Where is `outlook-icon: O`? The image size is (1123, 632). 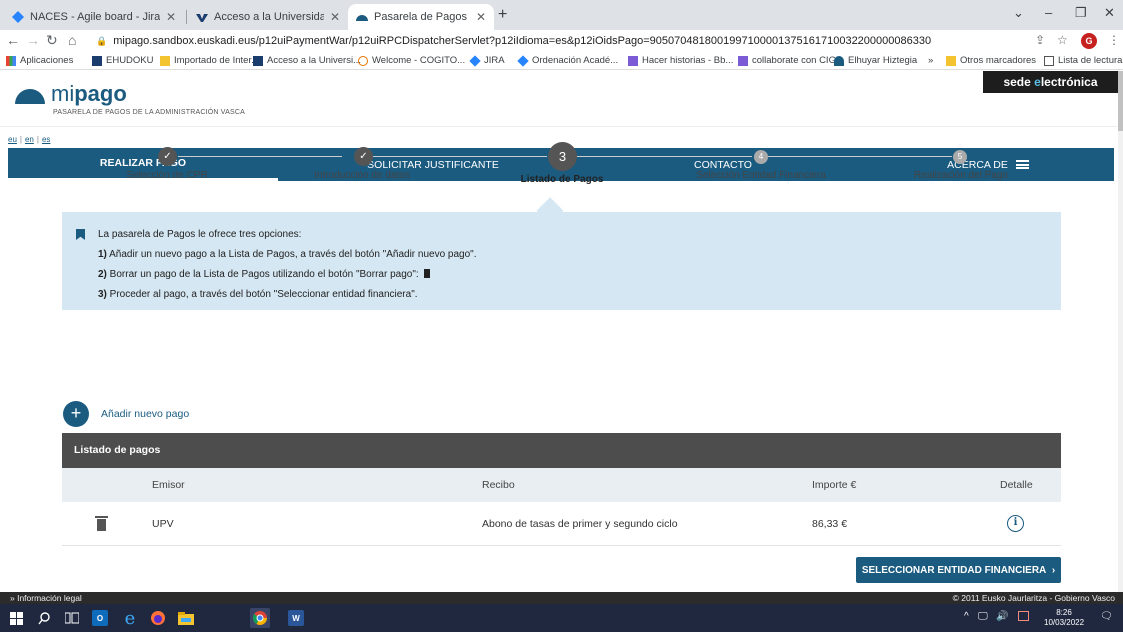
outlook-icon: O is located at coordinates (100, 618).